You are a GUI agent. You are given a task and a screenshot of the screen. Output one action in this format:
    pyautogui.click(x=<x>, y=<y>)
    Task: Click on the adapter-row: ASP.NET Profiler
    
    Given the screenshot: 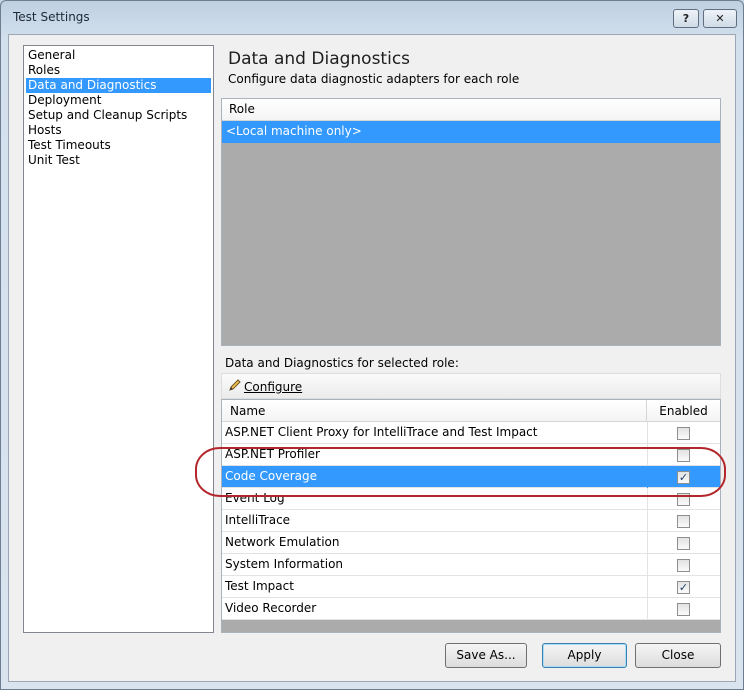 What is the action you would take?
    pyautogui.click(x=471, y=455)
    